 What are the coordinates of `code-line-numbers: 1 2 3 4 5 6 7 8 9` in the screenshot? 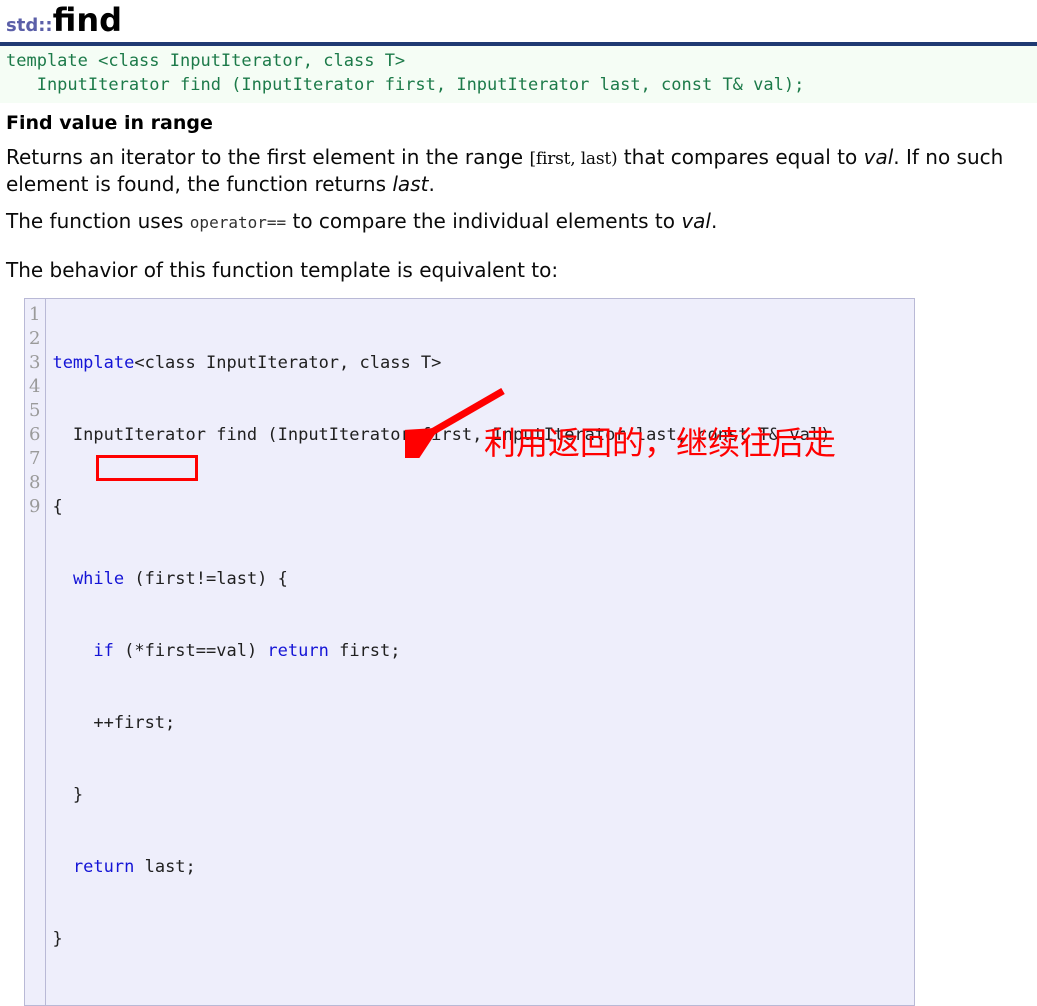 It's located at (36, 651).